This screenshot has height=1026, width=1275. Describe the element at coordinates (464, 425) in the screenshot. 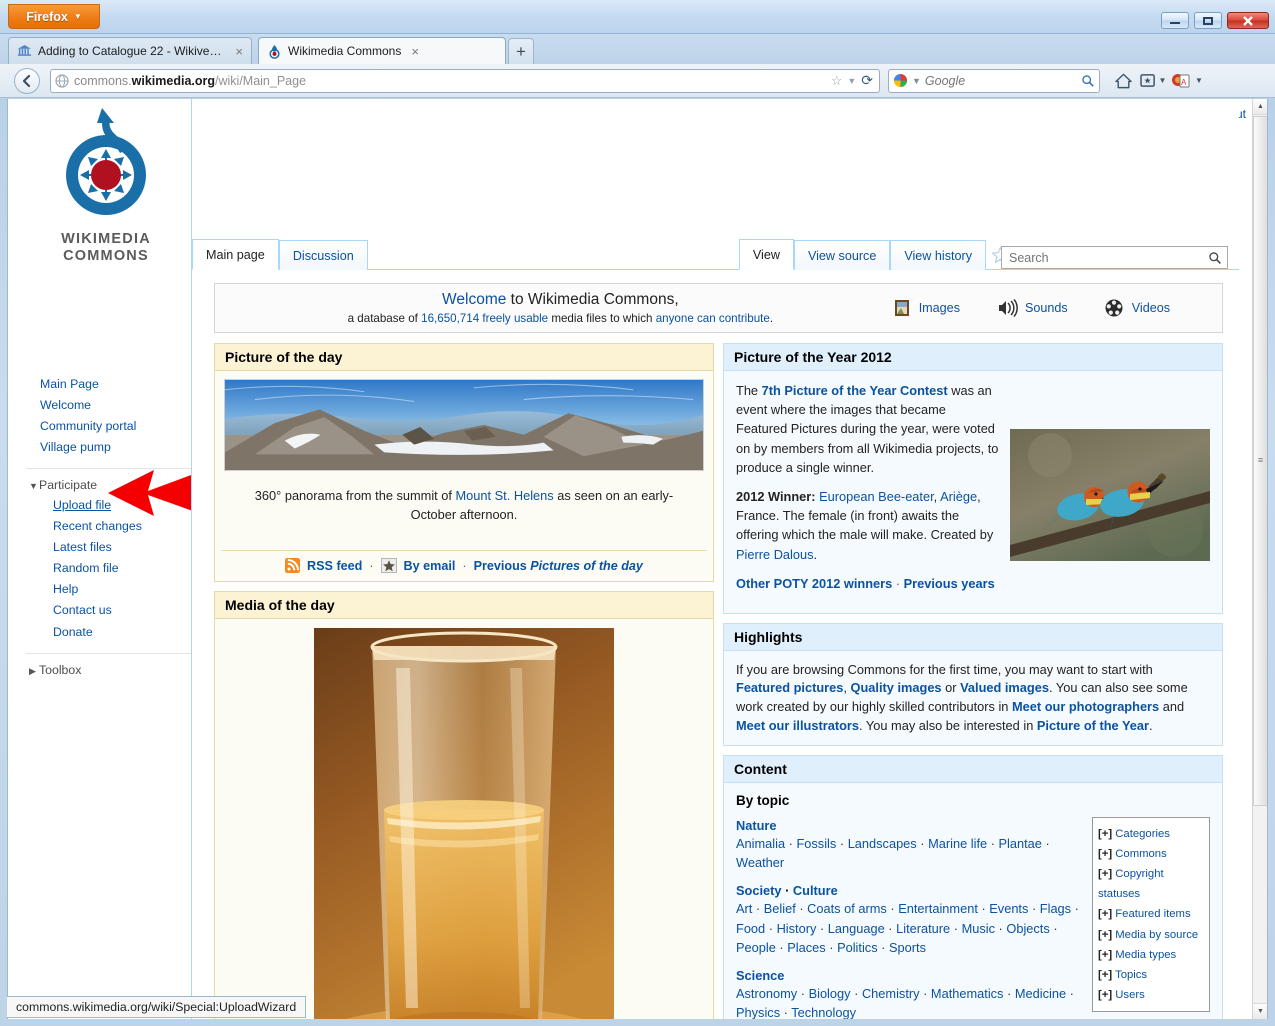

I see `picture-of-the-day-image` at that location.